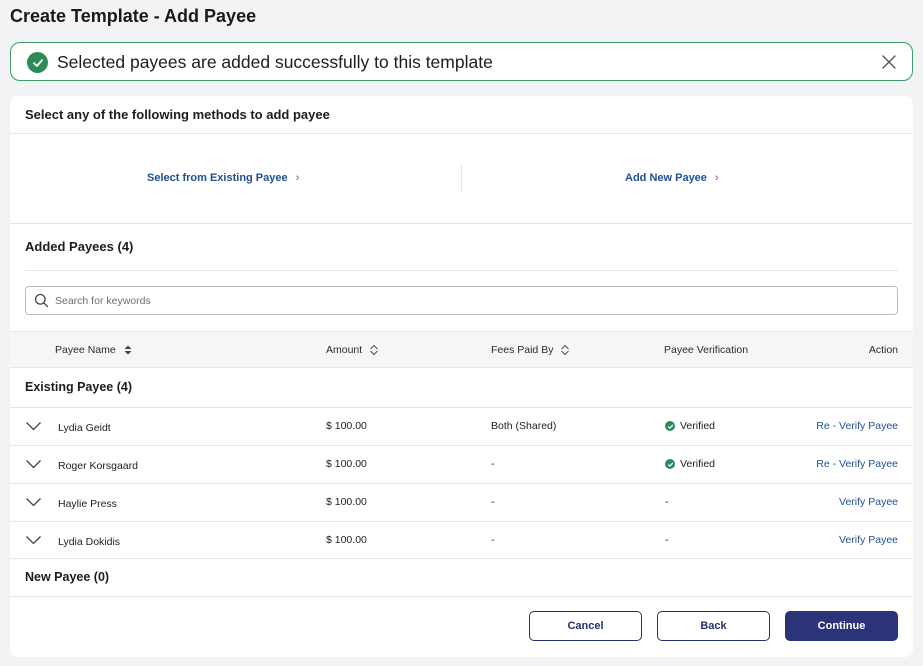 The height and width of the screenshot is (666, 923). Describe the element at coordinates (841, 626) in the screenshot. I see `continue-button: Continue` at that location.